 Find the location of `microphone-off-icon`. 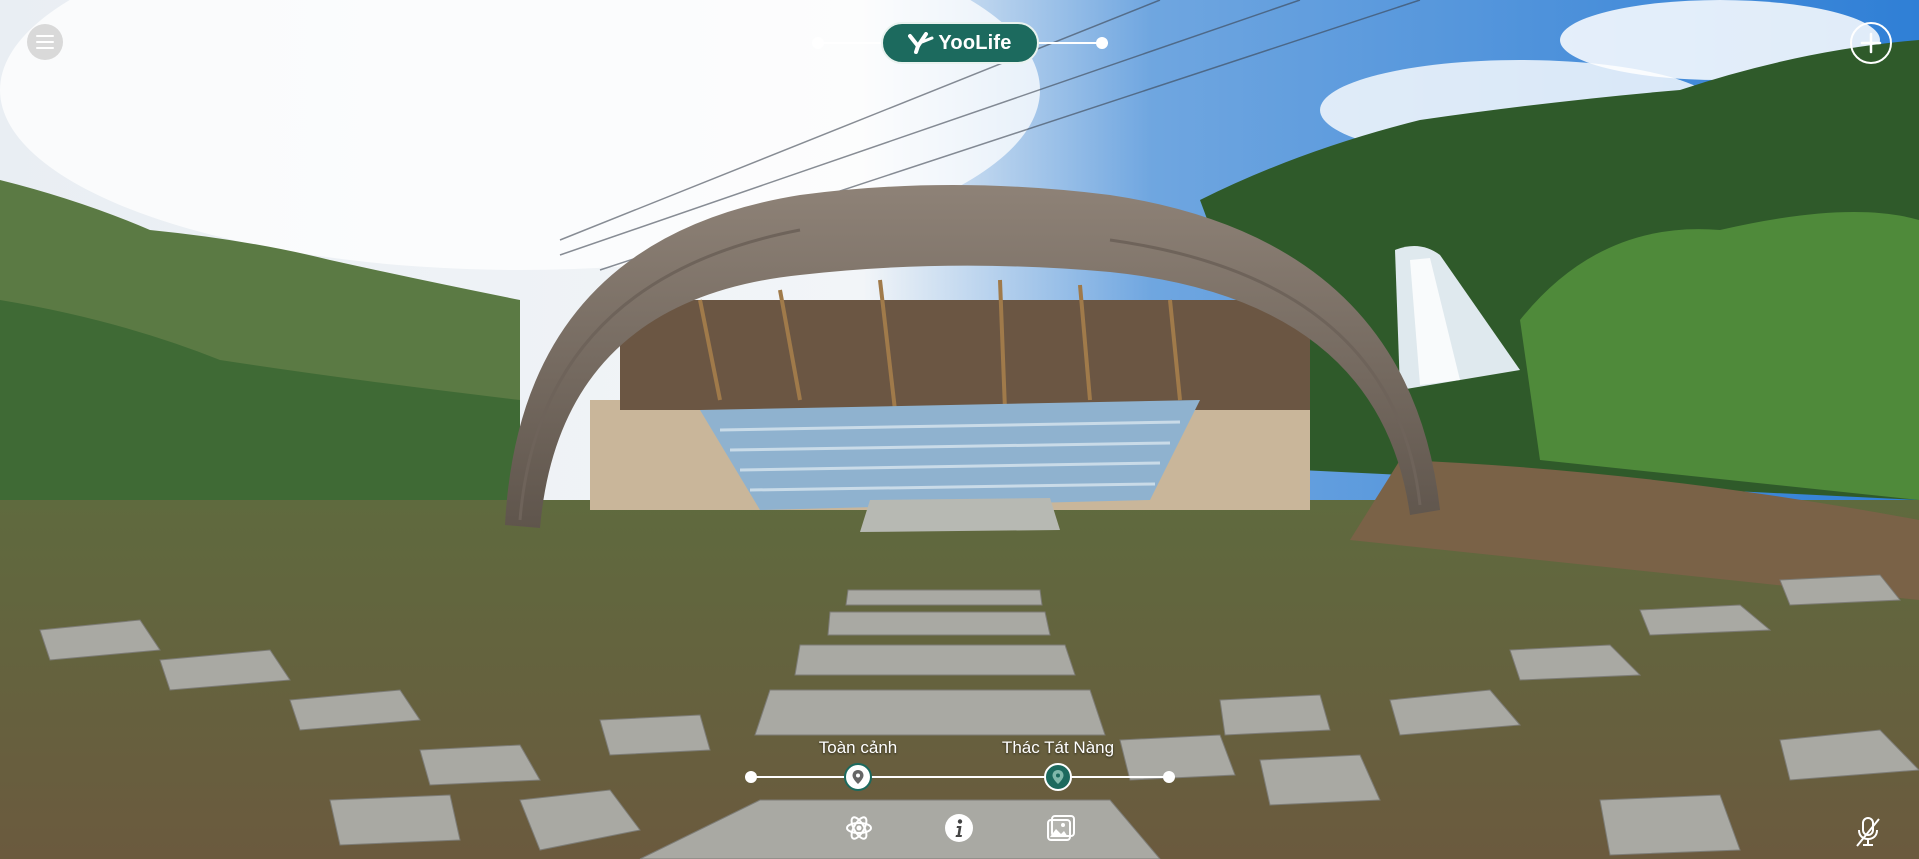

microphone-off-icon is located at coordinates (1868, 832).